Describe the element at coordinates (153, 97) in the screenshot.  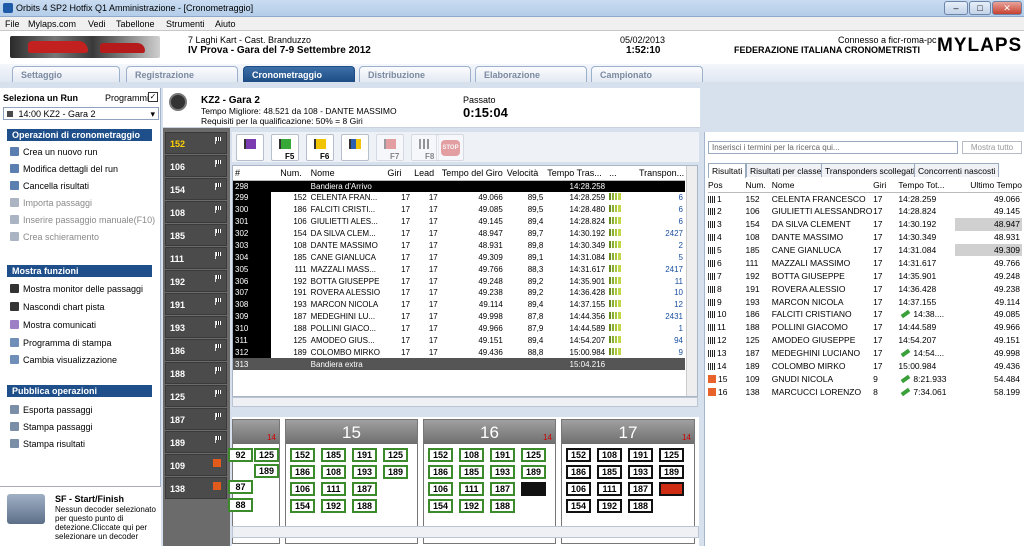
I see `programmi-checkbox: ✓` at that location.